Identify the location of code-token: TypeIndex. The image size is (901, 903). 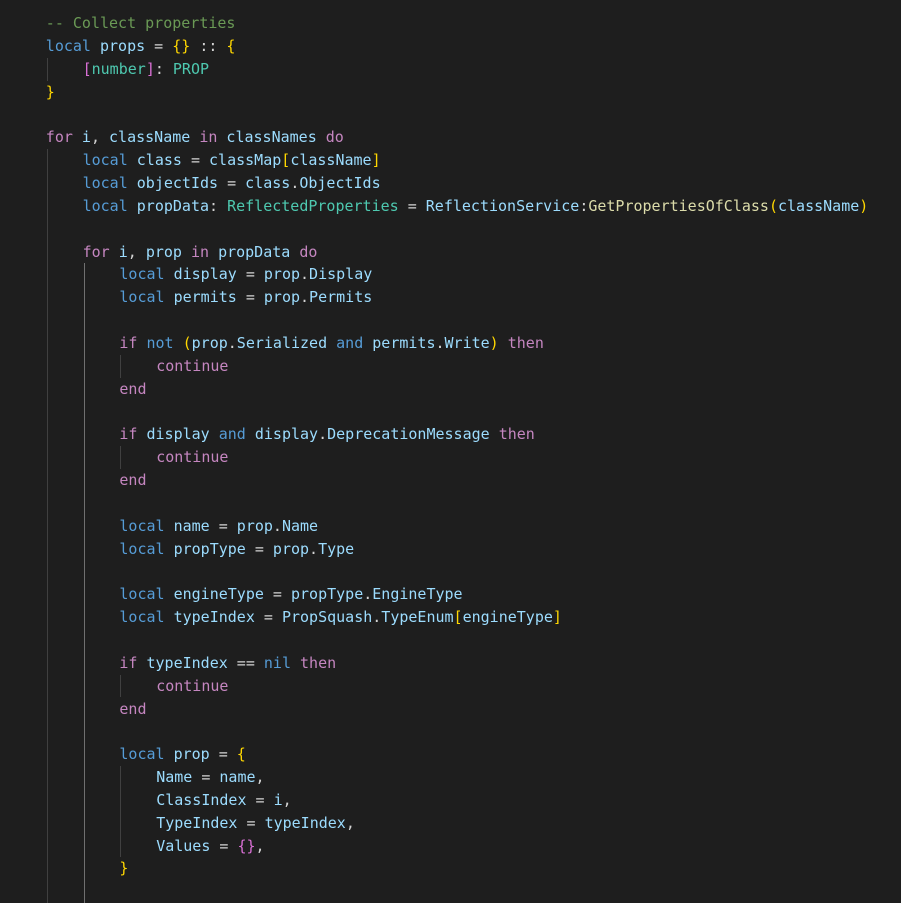
(197, 822).